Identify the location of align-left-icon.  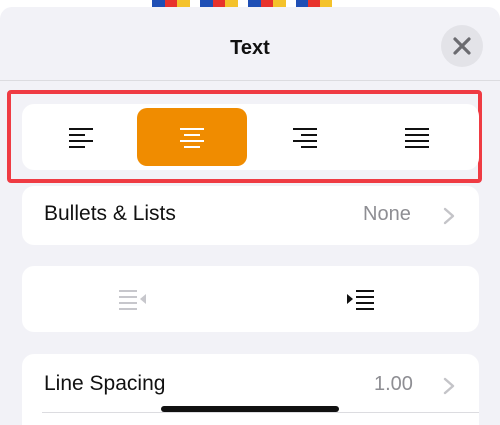
(81, 138).